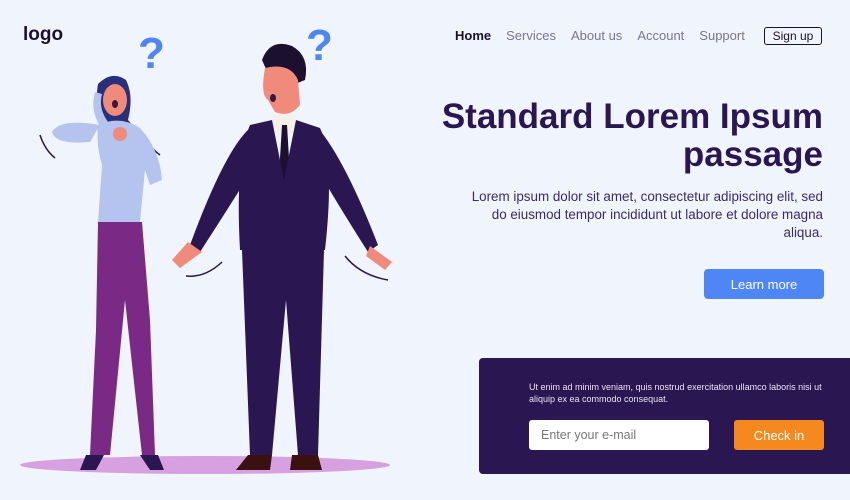 The height and width of the screenshot is (500, 850). I want to click on nav-account: Account, so click(660, 35).